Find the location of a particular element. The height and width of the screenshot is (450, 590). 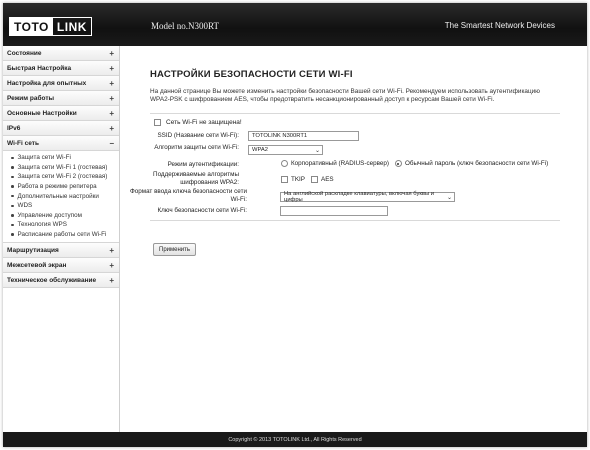

sidebar-item-label: Основные Настройки is located at coordinates (42, 113).